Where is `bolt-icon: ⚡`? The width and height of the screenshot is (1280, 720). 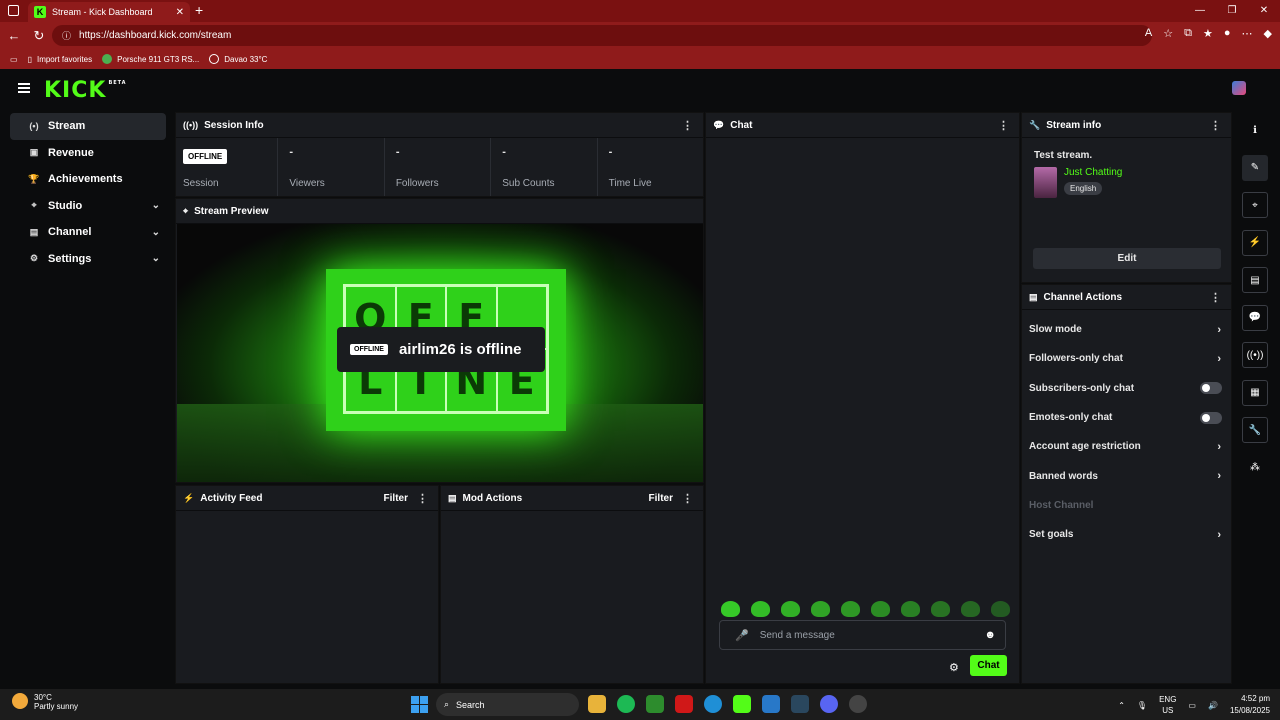
bolt-icon: ⚡ is located at coordinates (1255, 242).